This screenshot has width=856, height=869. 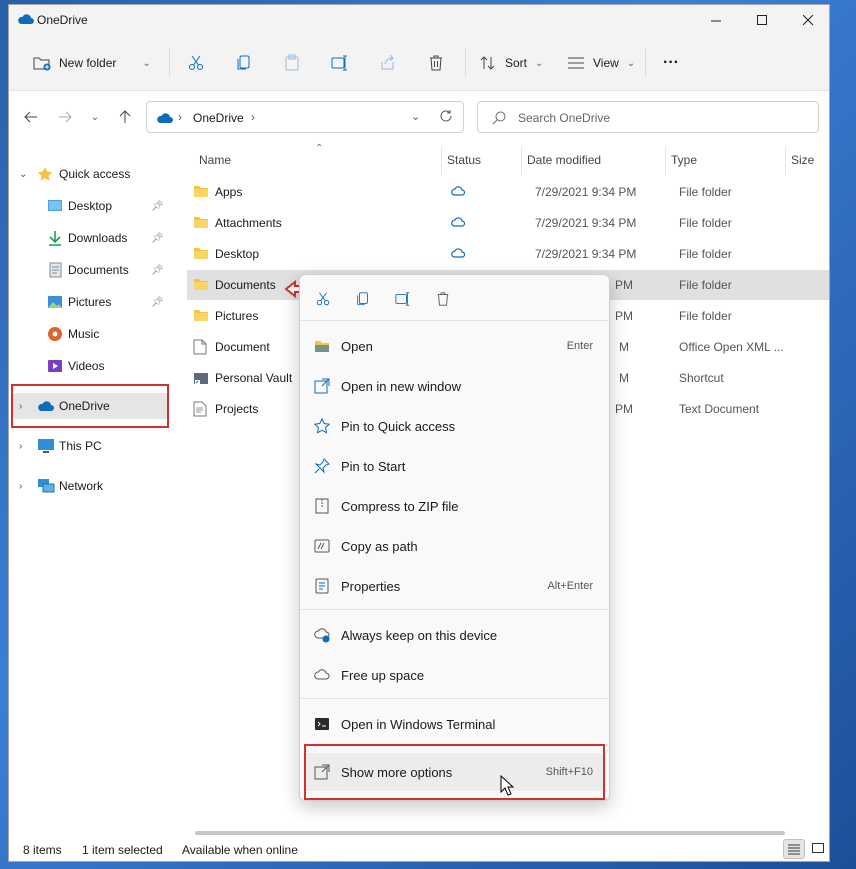 What do you see at coordinates (454, 609) in the screenshot?
I see `menu-divider` at bounding box center [454, 609].